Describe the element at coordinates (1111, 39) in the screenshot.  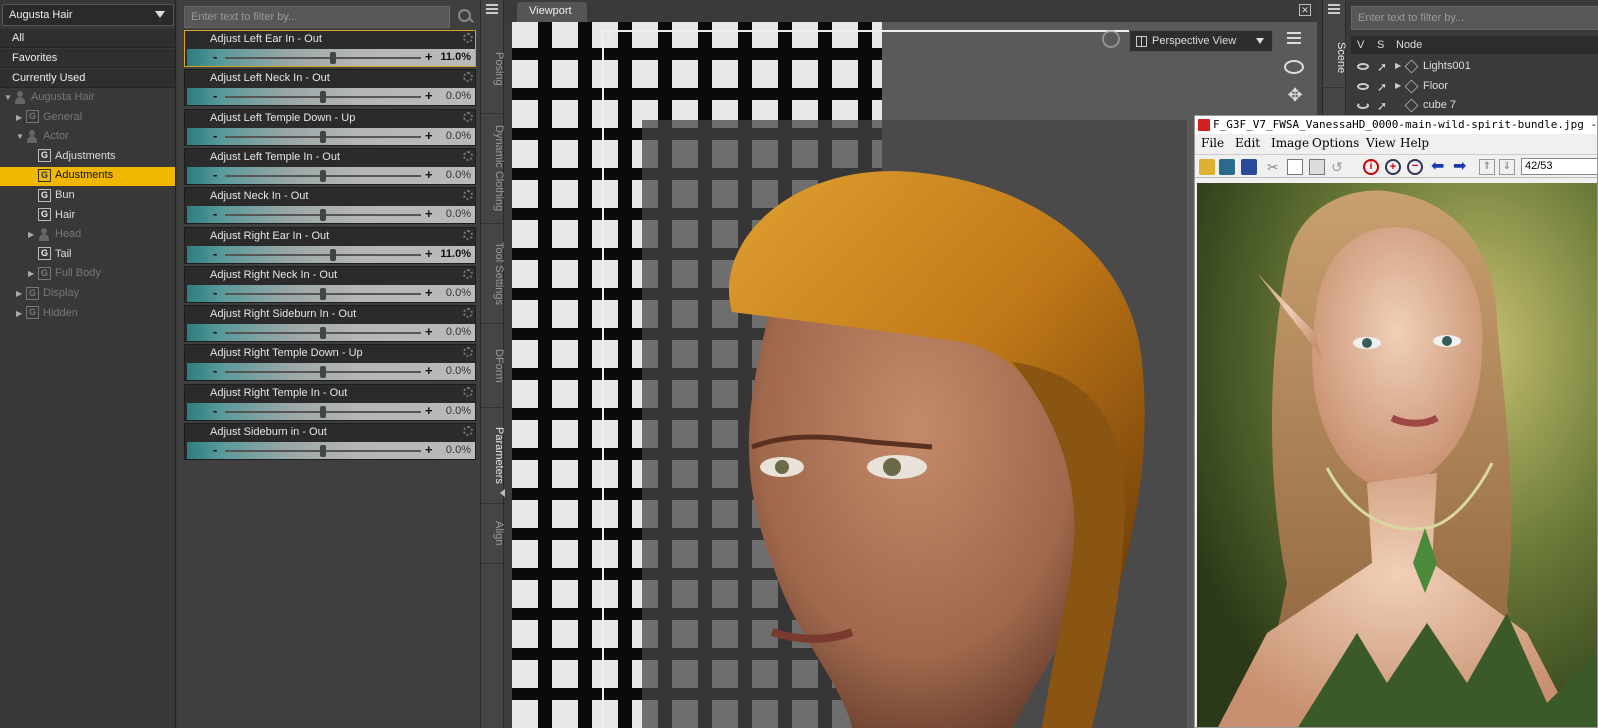
I see `zoom-icon` at that location.